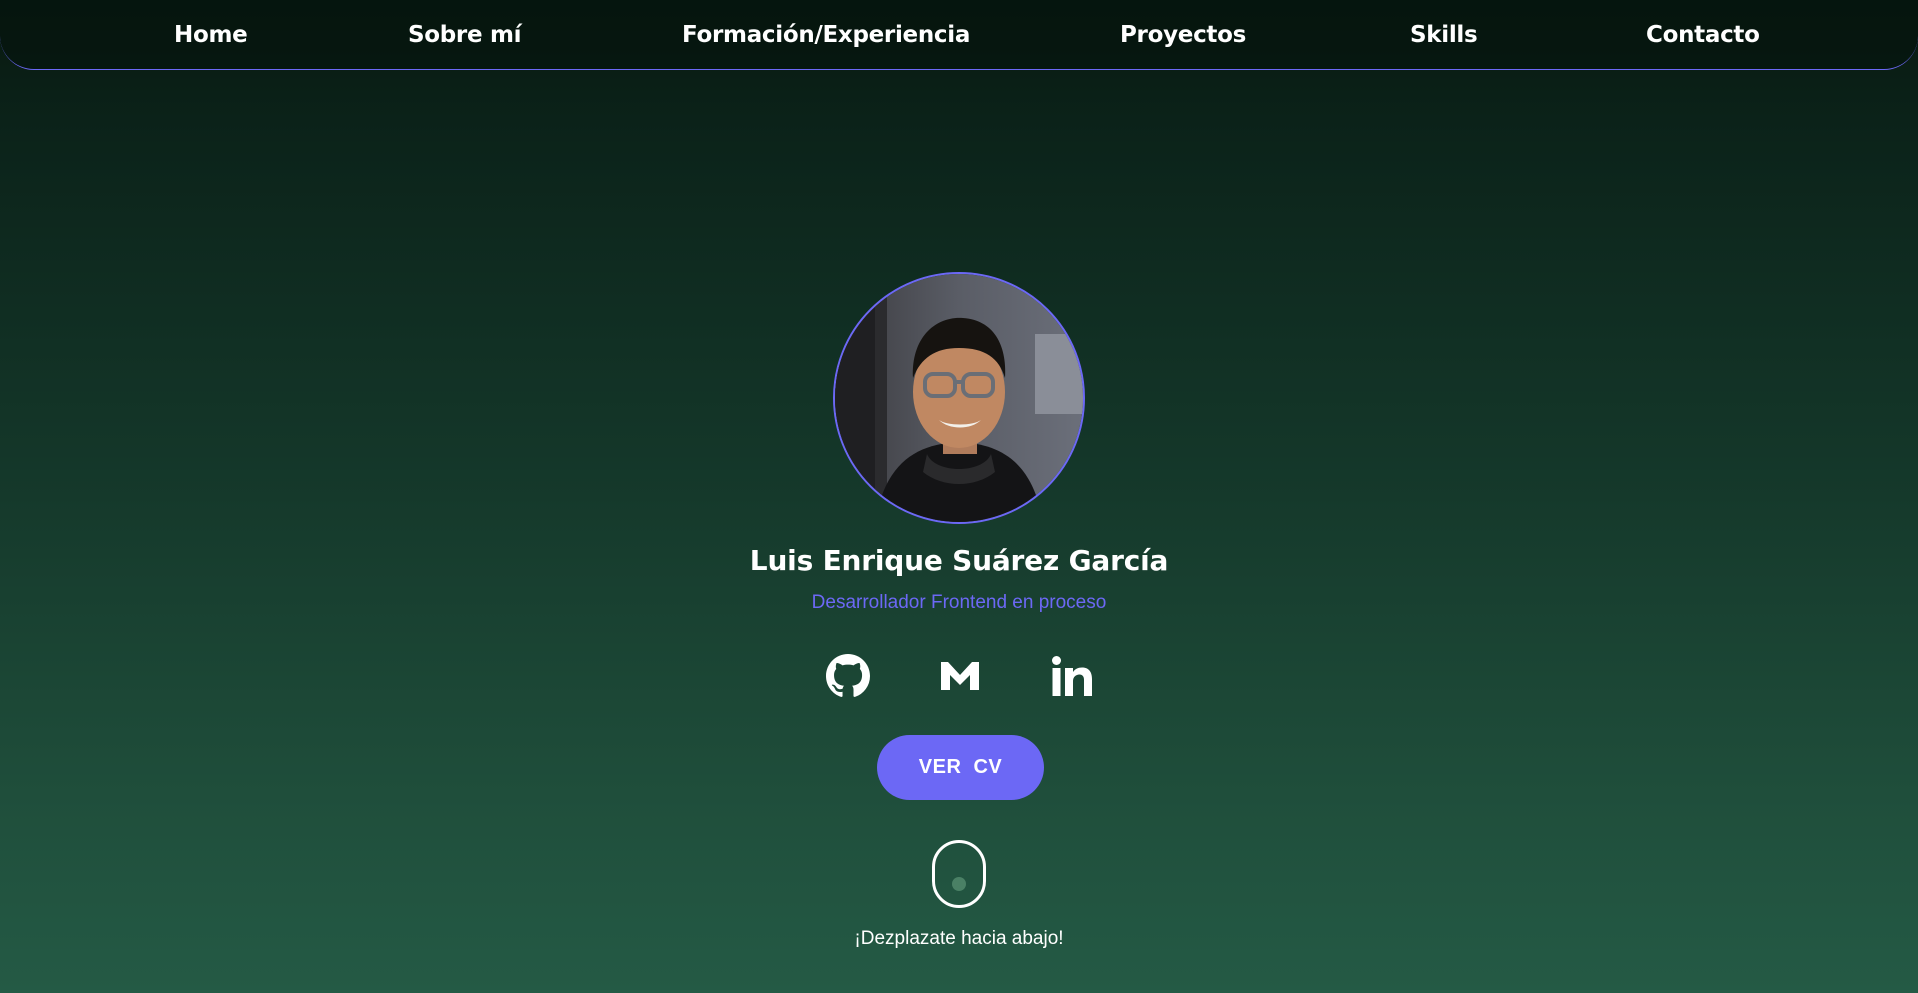  What do you see at coordinates (959, 560) in the screenshot?
I see `profile-name: Luis Enrique Suárez García` at bounding box center [959, 560].